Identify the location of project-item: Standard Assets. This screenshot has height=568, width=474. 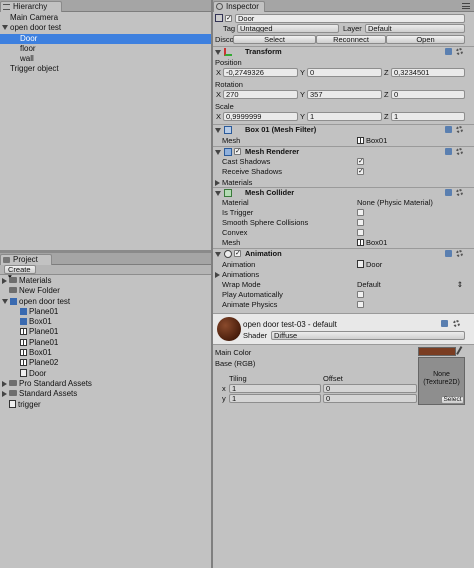
(105, 394).